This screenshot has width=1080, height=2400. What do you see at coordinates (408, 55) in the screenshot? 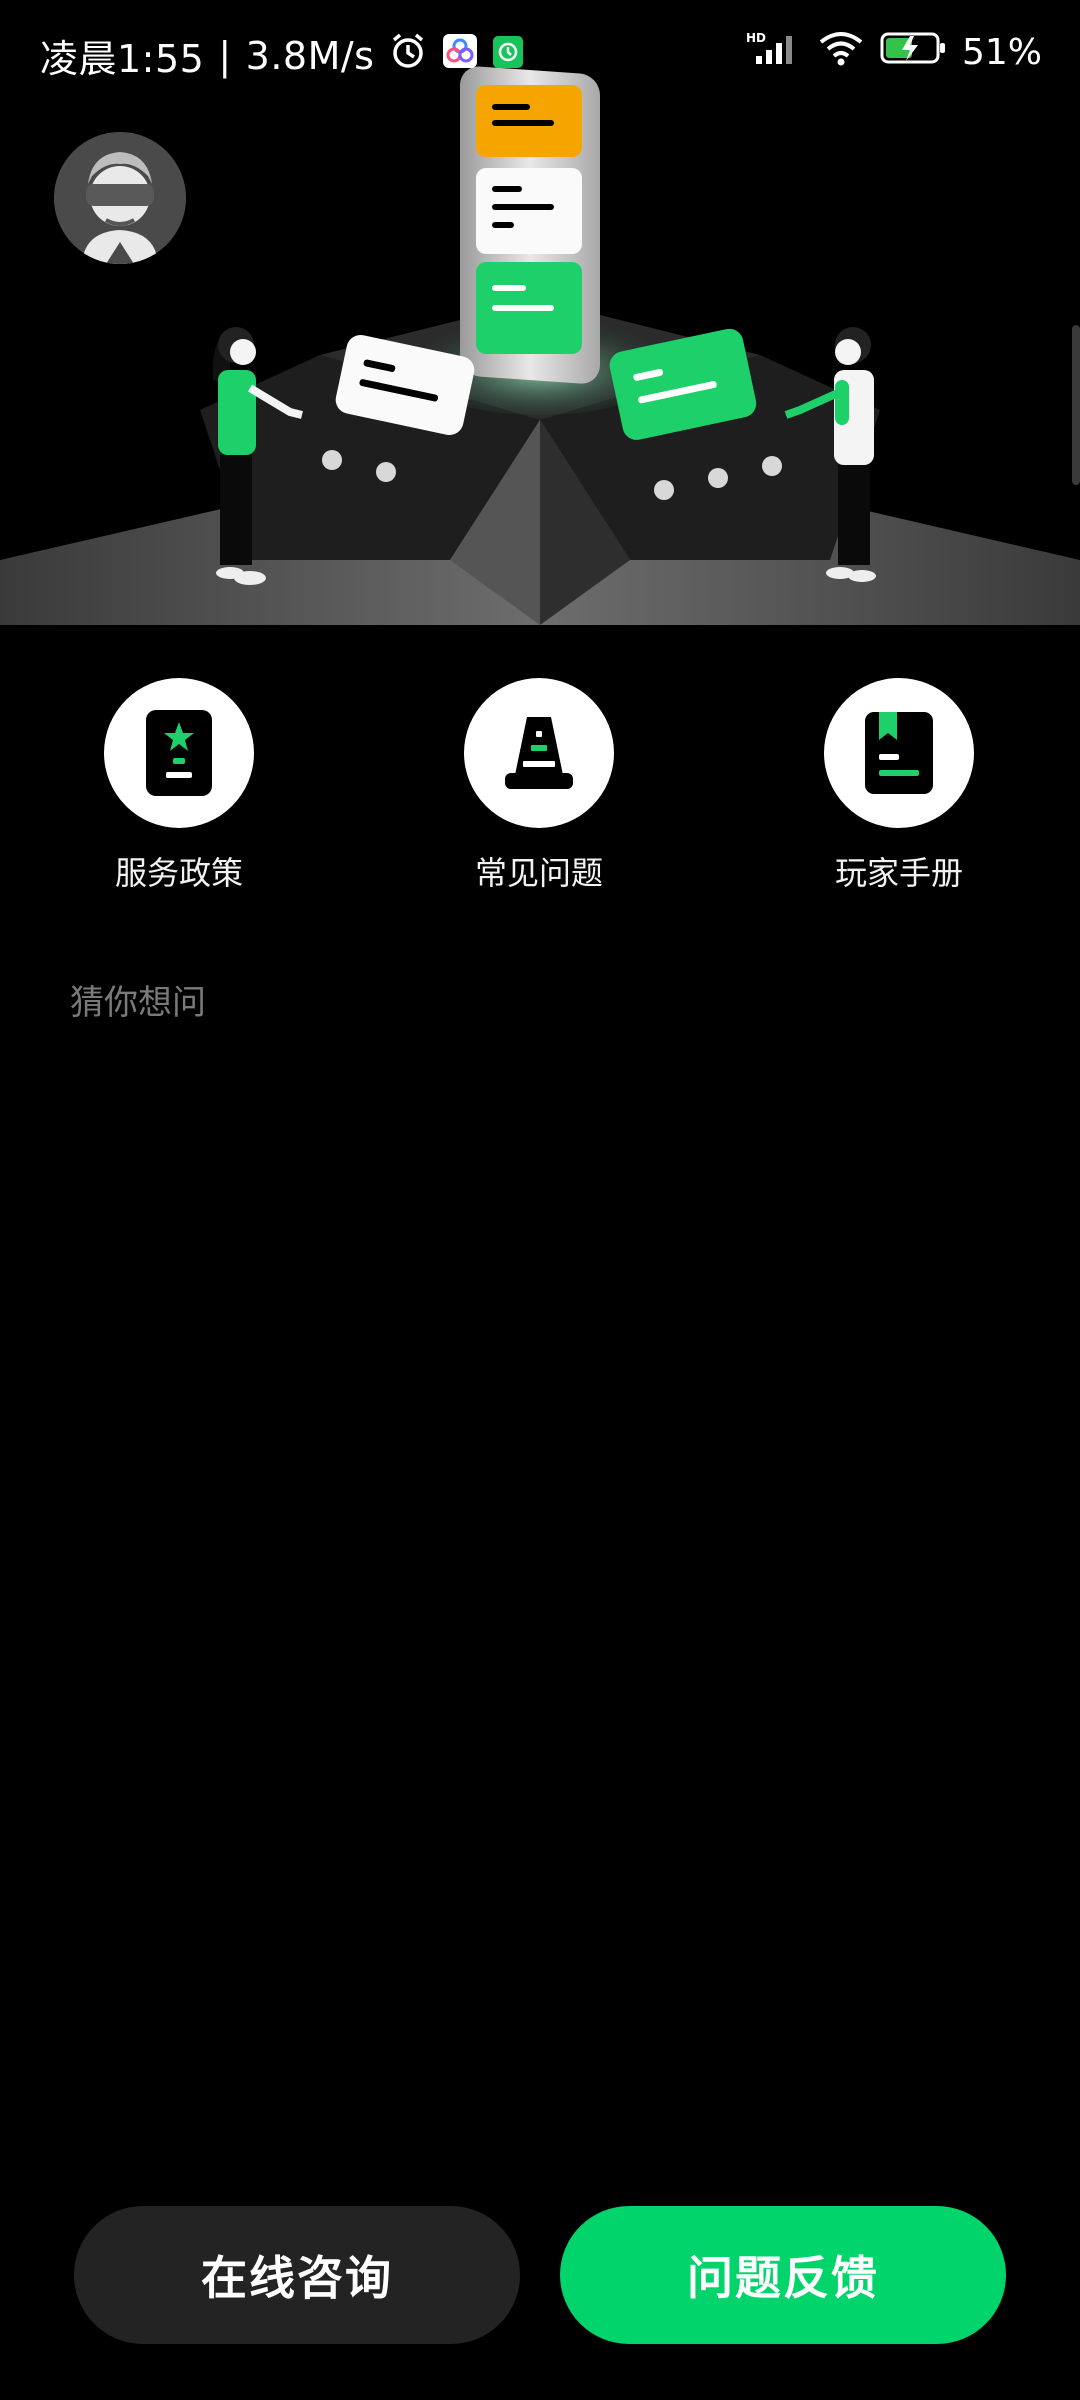
I see `alarm-icon` at bounding box center [408, 55].